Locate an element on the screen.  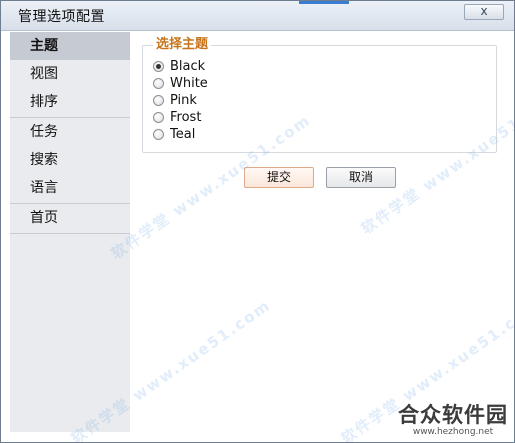
sidebar-divider is located at coordinates (70, 233).